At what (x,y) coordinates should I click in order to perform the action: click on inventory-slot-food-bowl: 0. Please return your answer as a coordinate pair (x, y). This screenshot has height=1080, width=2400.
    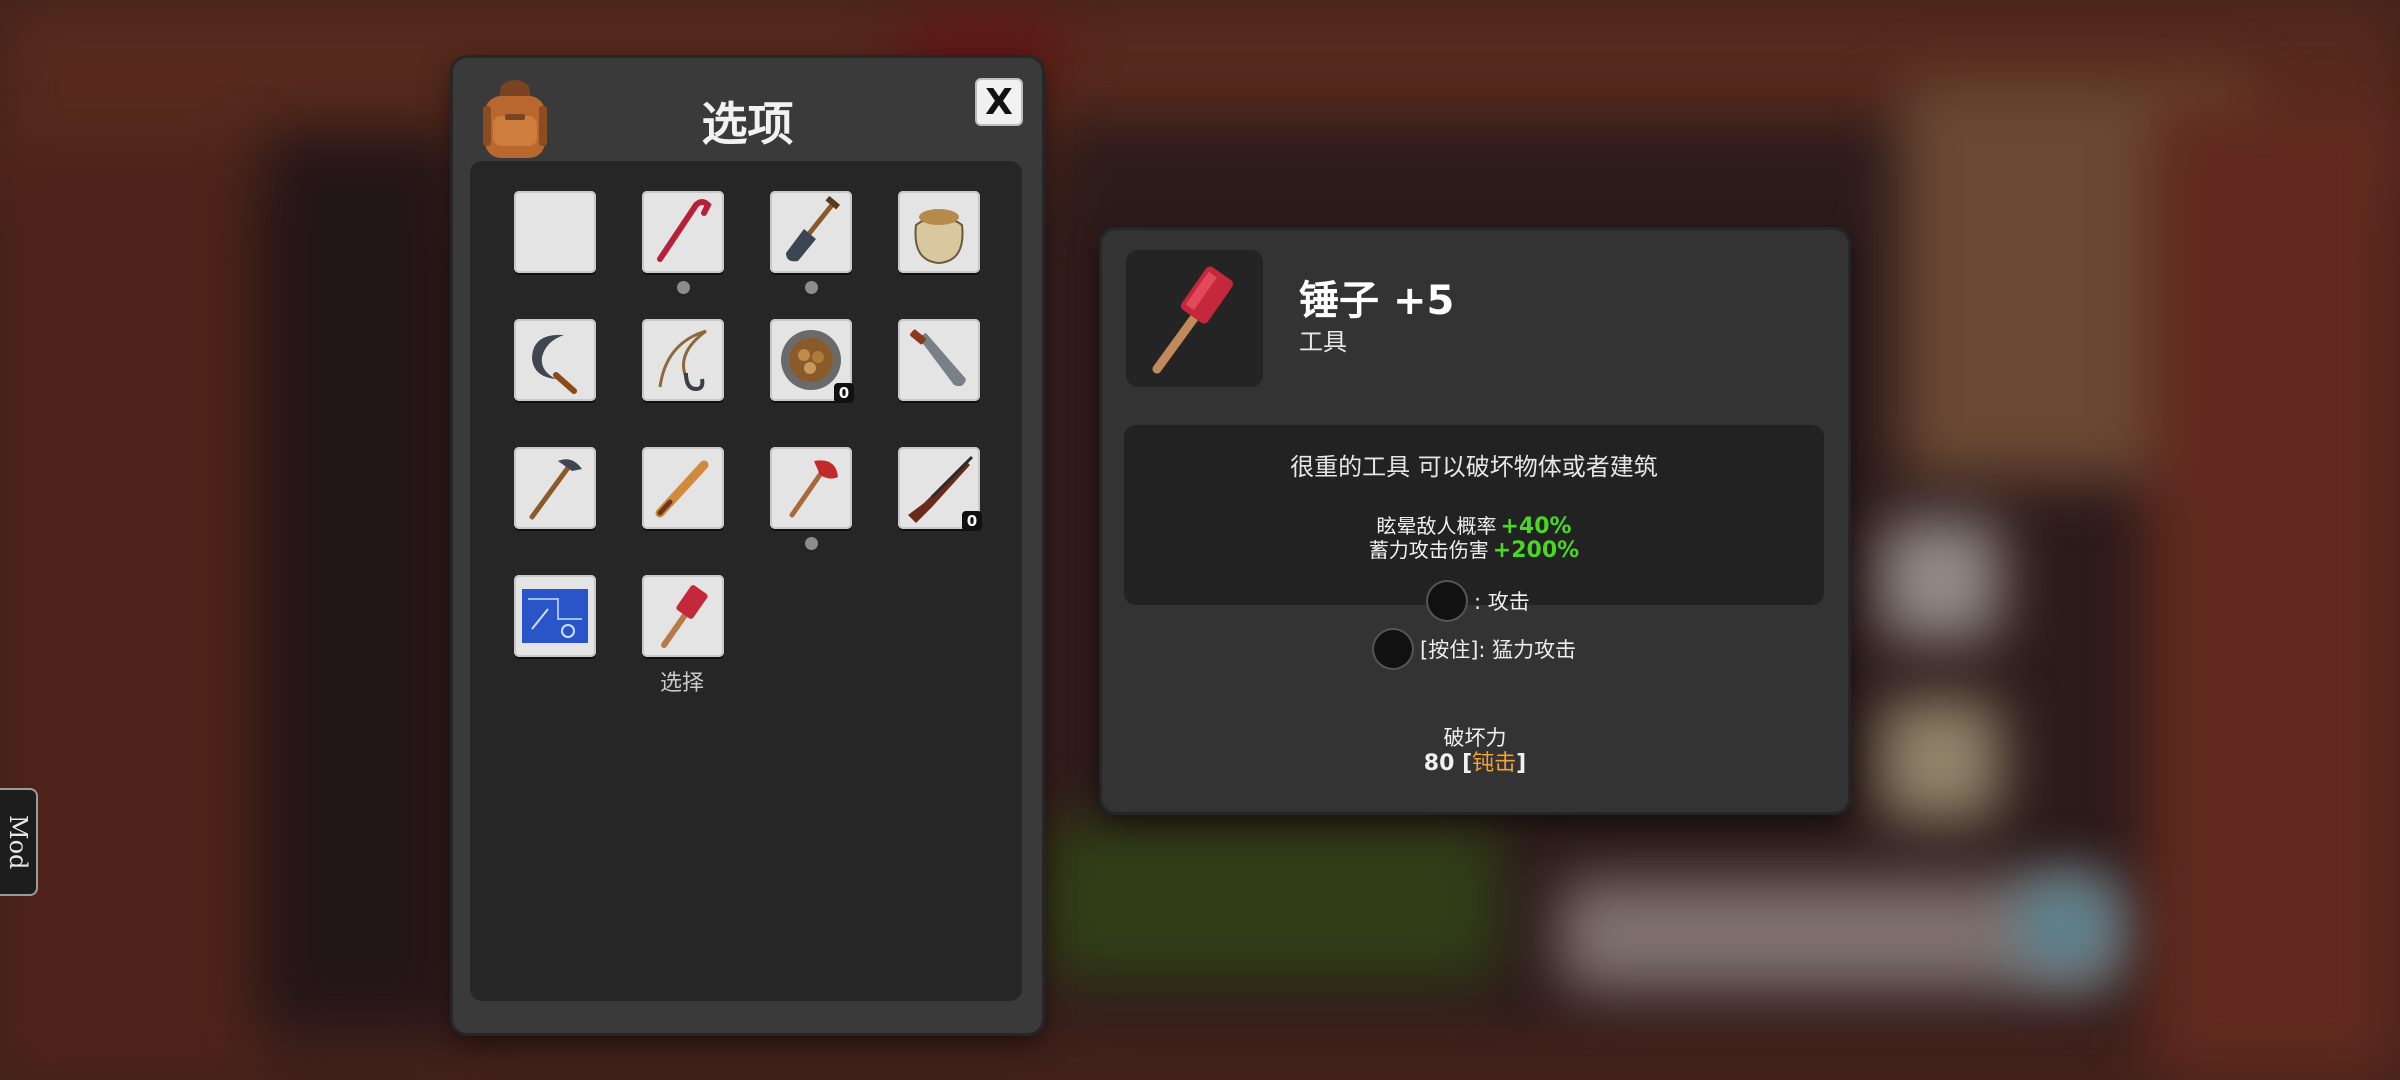
    Looking at the image, I should click on (812, 361).